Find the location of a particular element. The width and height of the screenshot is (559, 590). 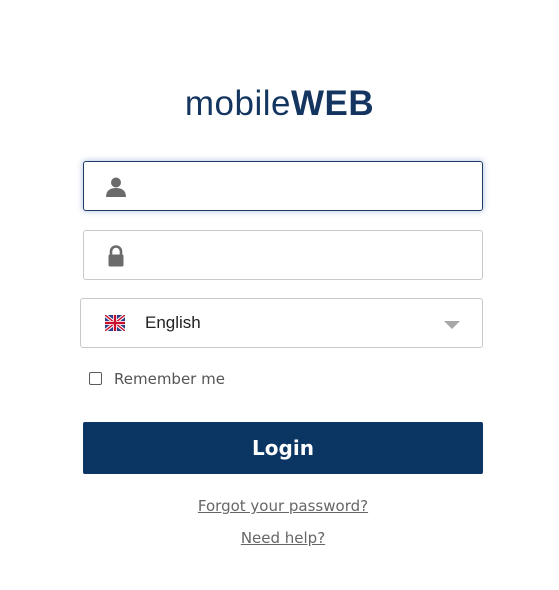

username-input is located at coordinates (306, 187).